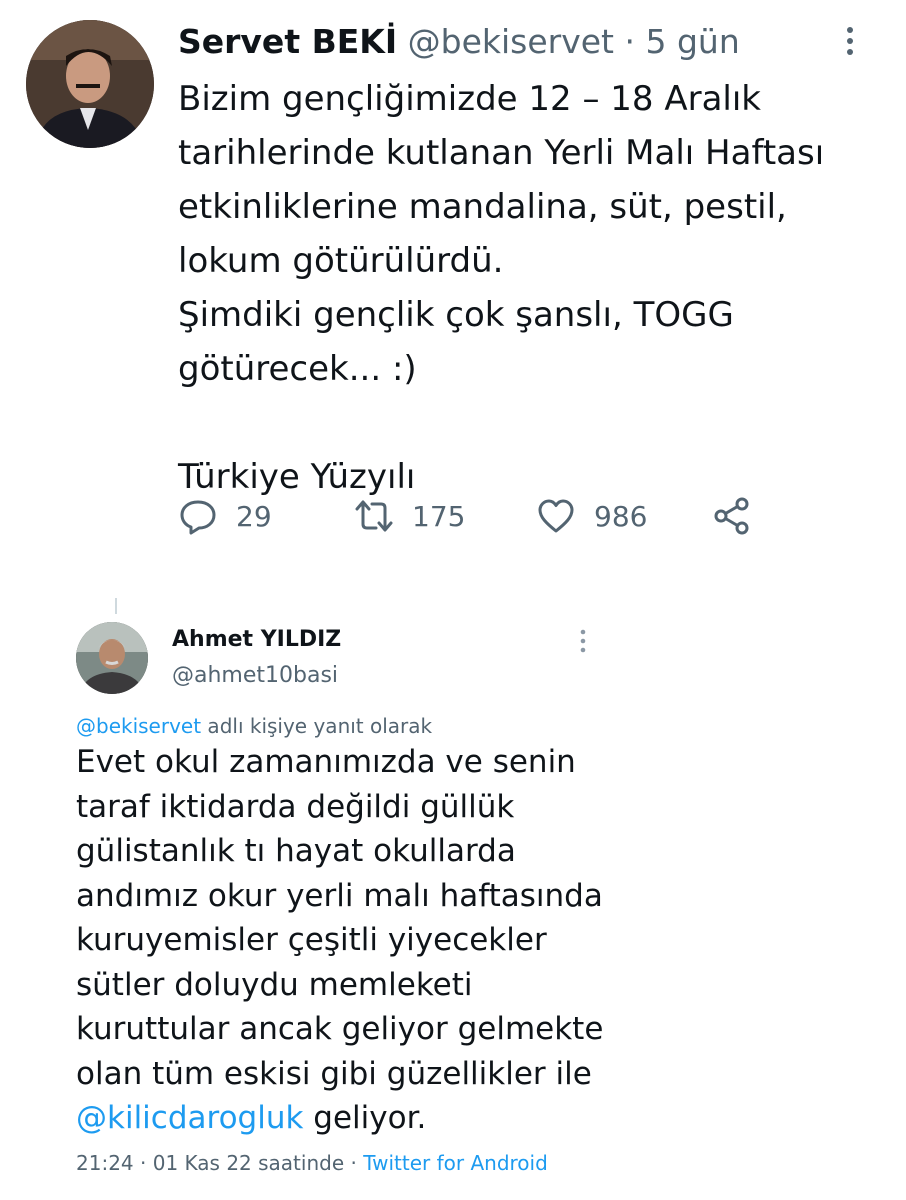 The width and height of the screenshot is (906, 1200). What do you see at coordinates (317, 726) in the screenshot?
I see `reply-context-text: adlı kişiye yanıt olarak` at bounding box center [317, 726].